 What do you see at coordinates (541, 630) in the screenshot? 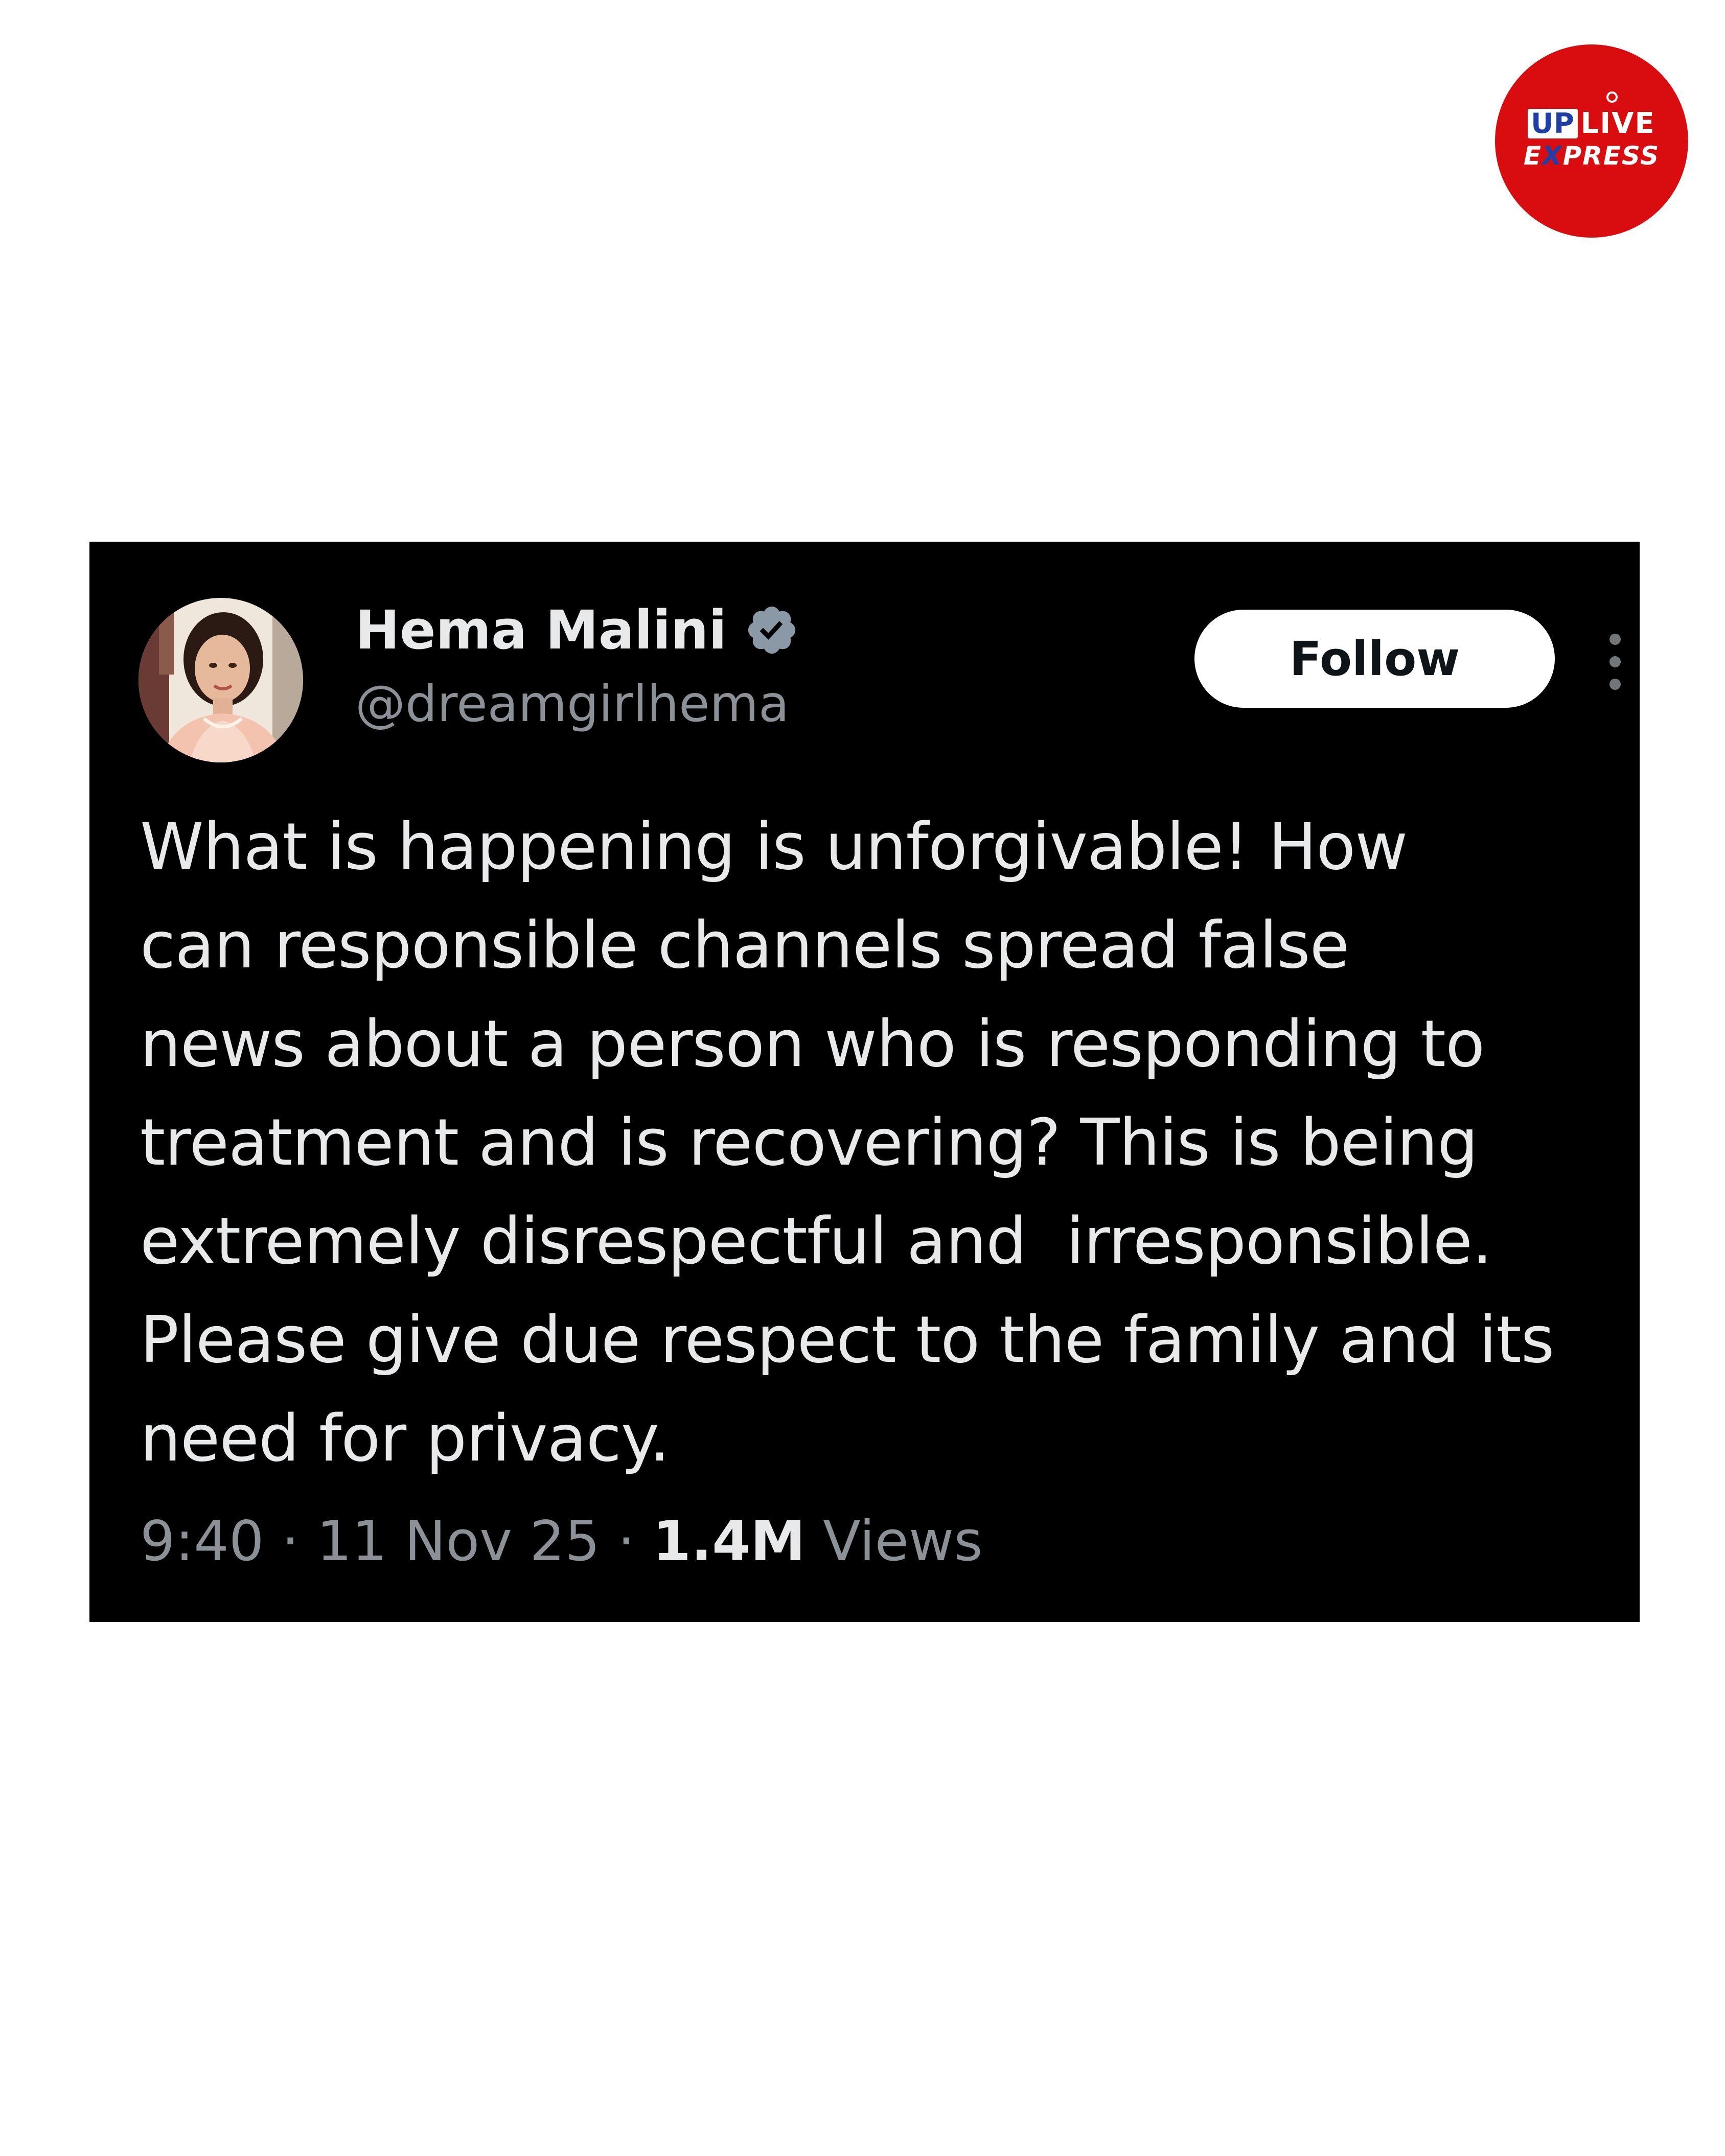
I see `author-name: Hema Malini` at bounding box center [541, 630].